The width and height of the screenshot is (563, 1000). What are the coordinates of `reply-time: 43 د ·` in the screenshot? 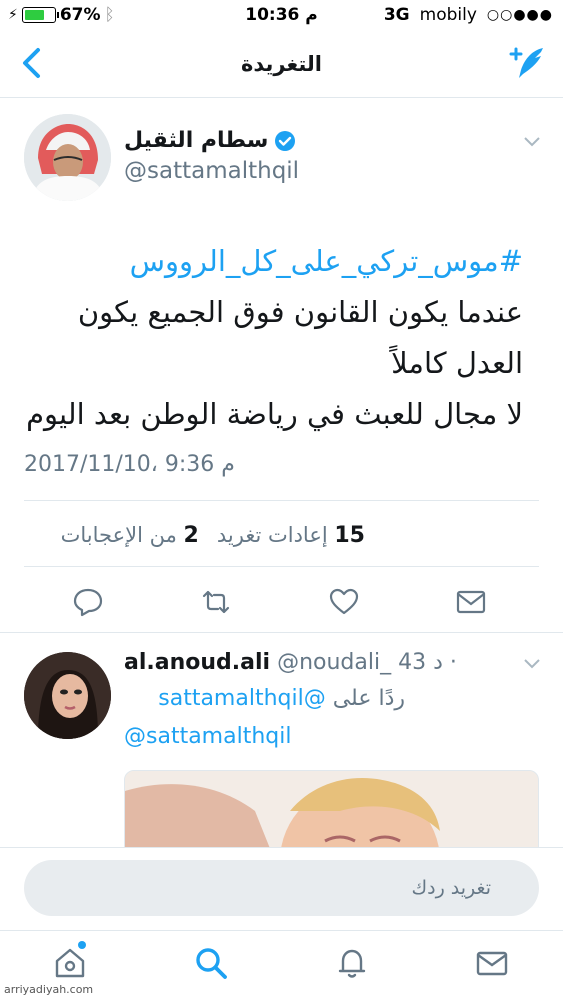 It's located at (427, 662).